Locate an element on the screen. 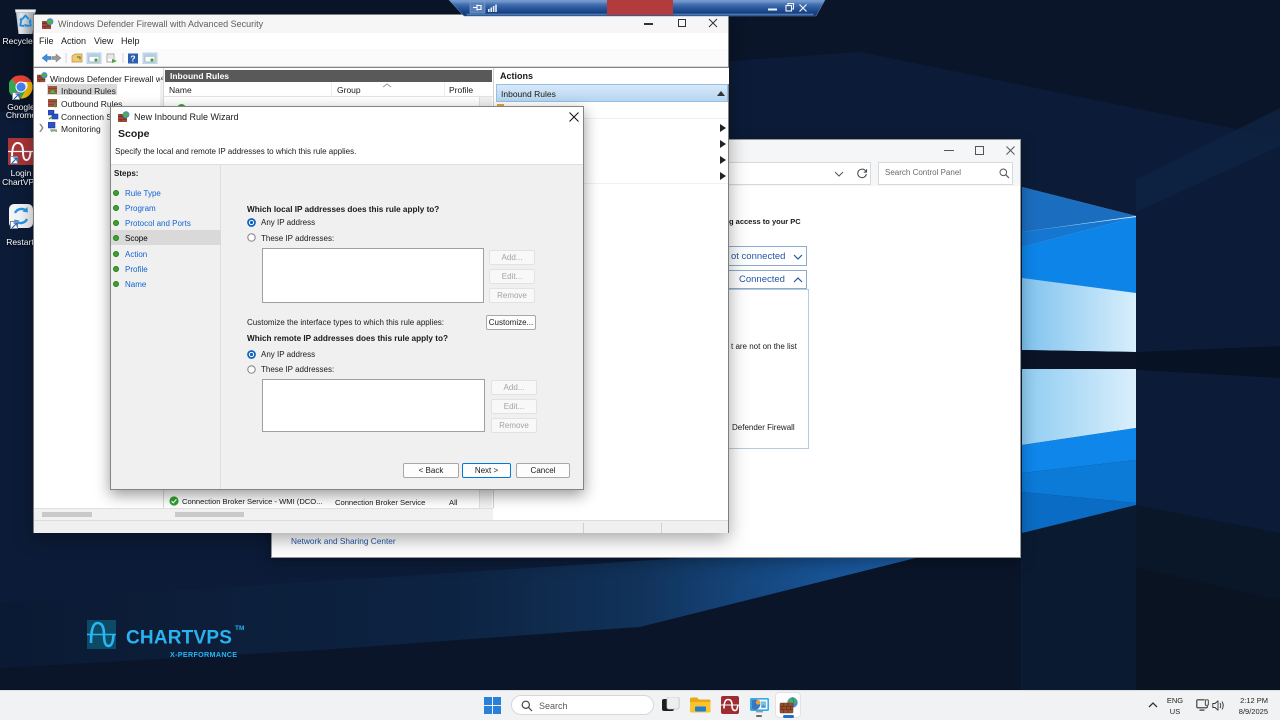 The height and width of the screenshot is (720, 1280). svg-text: CHARTVPS is located at coordinates (179, 638).